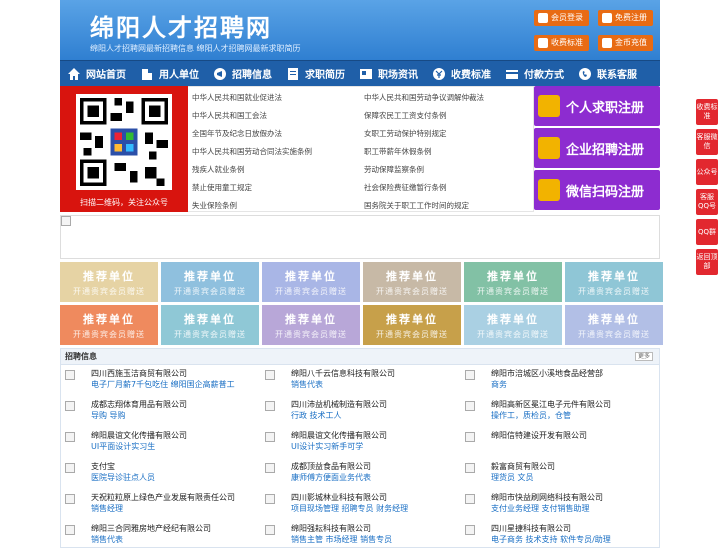 This screenshot has height=554, width=720. What do you see at coordinates (607, 74) in the screenshot?
I see `nav-contact: 联系客服` at bounding box center [607, 74].